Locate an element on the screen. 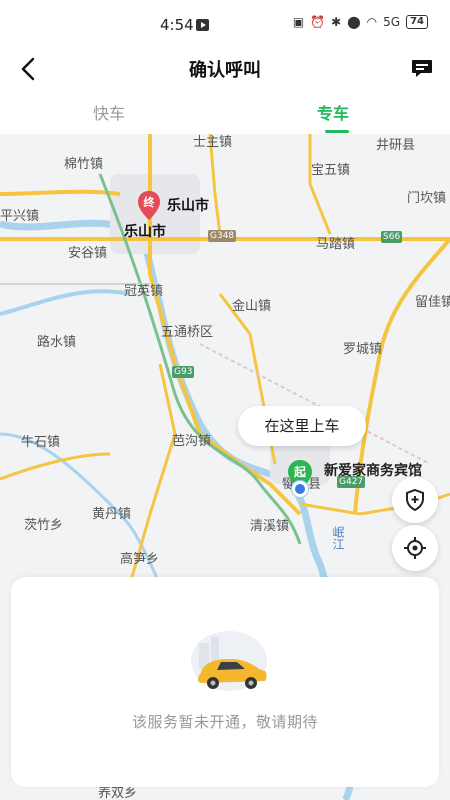 The width and height of the screenshot is (450, 800). wifi-icon: ◠ is located at coordinates (372, 22).